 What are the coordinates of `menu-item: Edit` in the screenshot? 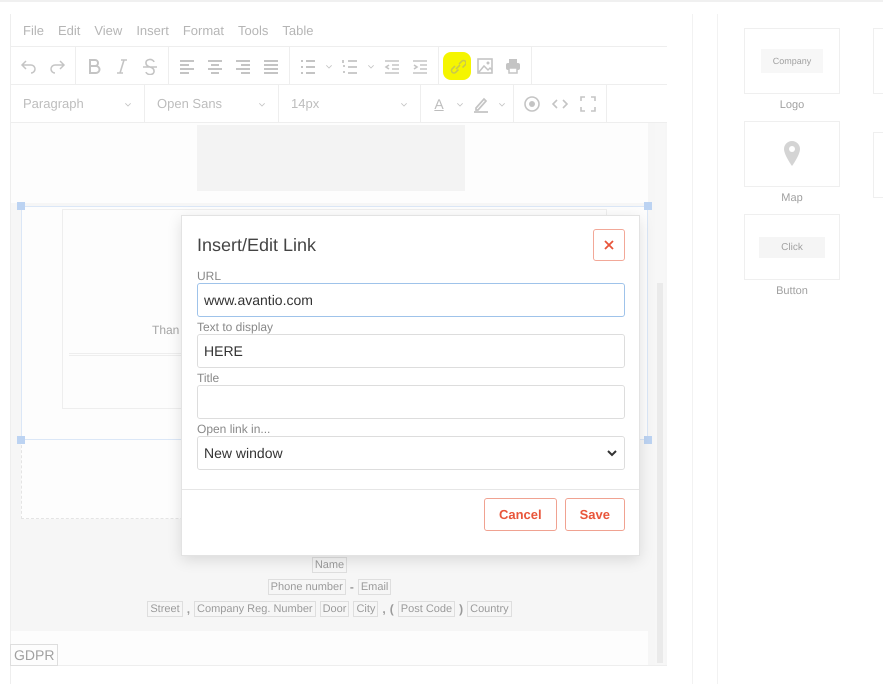 It's located at (69, 30).